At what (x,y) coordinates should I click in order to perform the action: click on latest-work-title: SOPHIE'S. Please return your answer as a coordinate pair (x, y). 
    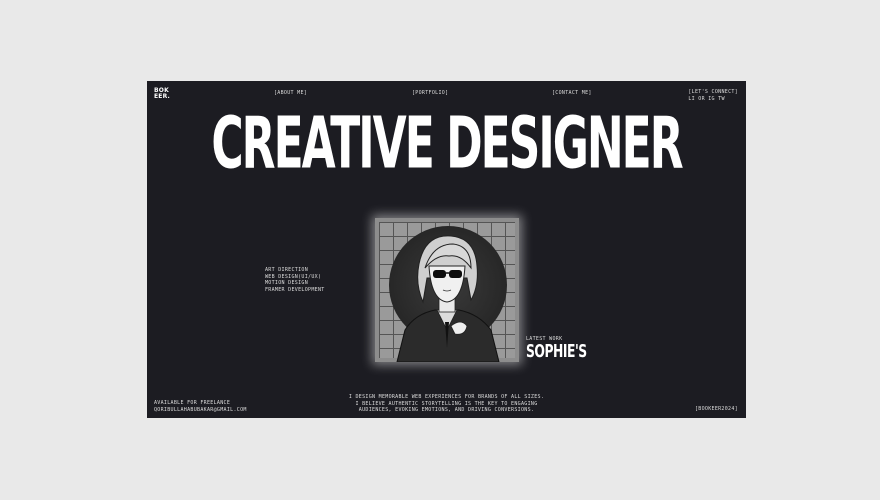
    Looking at the image, I should click on (556, 352).